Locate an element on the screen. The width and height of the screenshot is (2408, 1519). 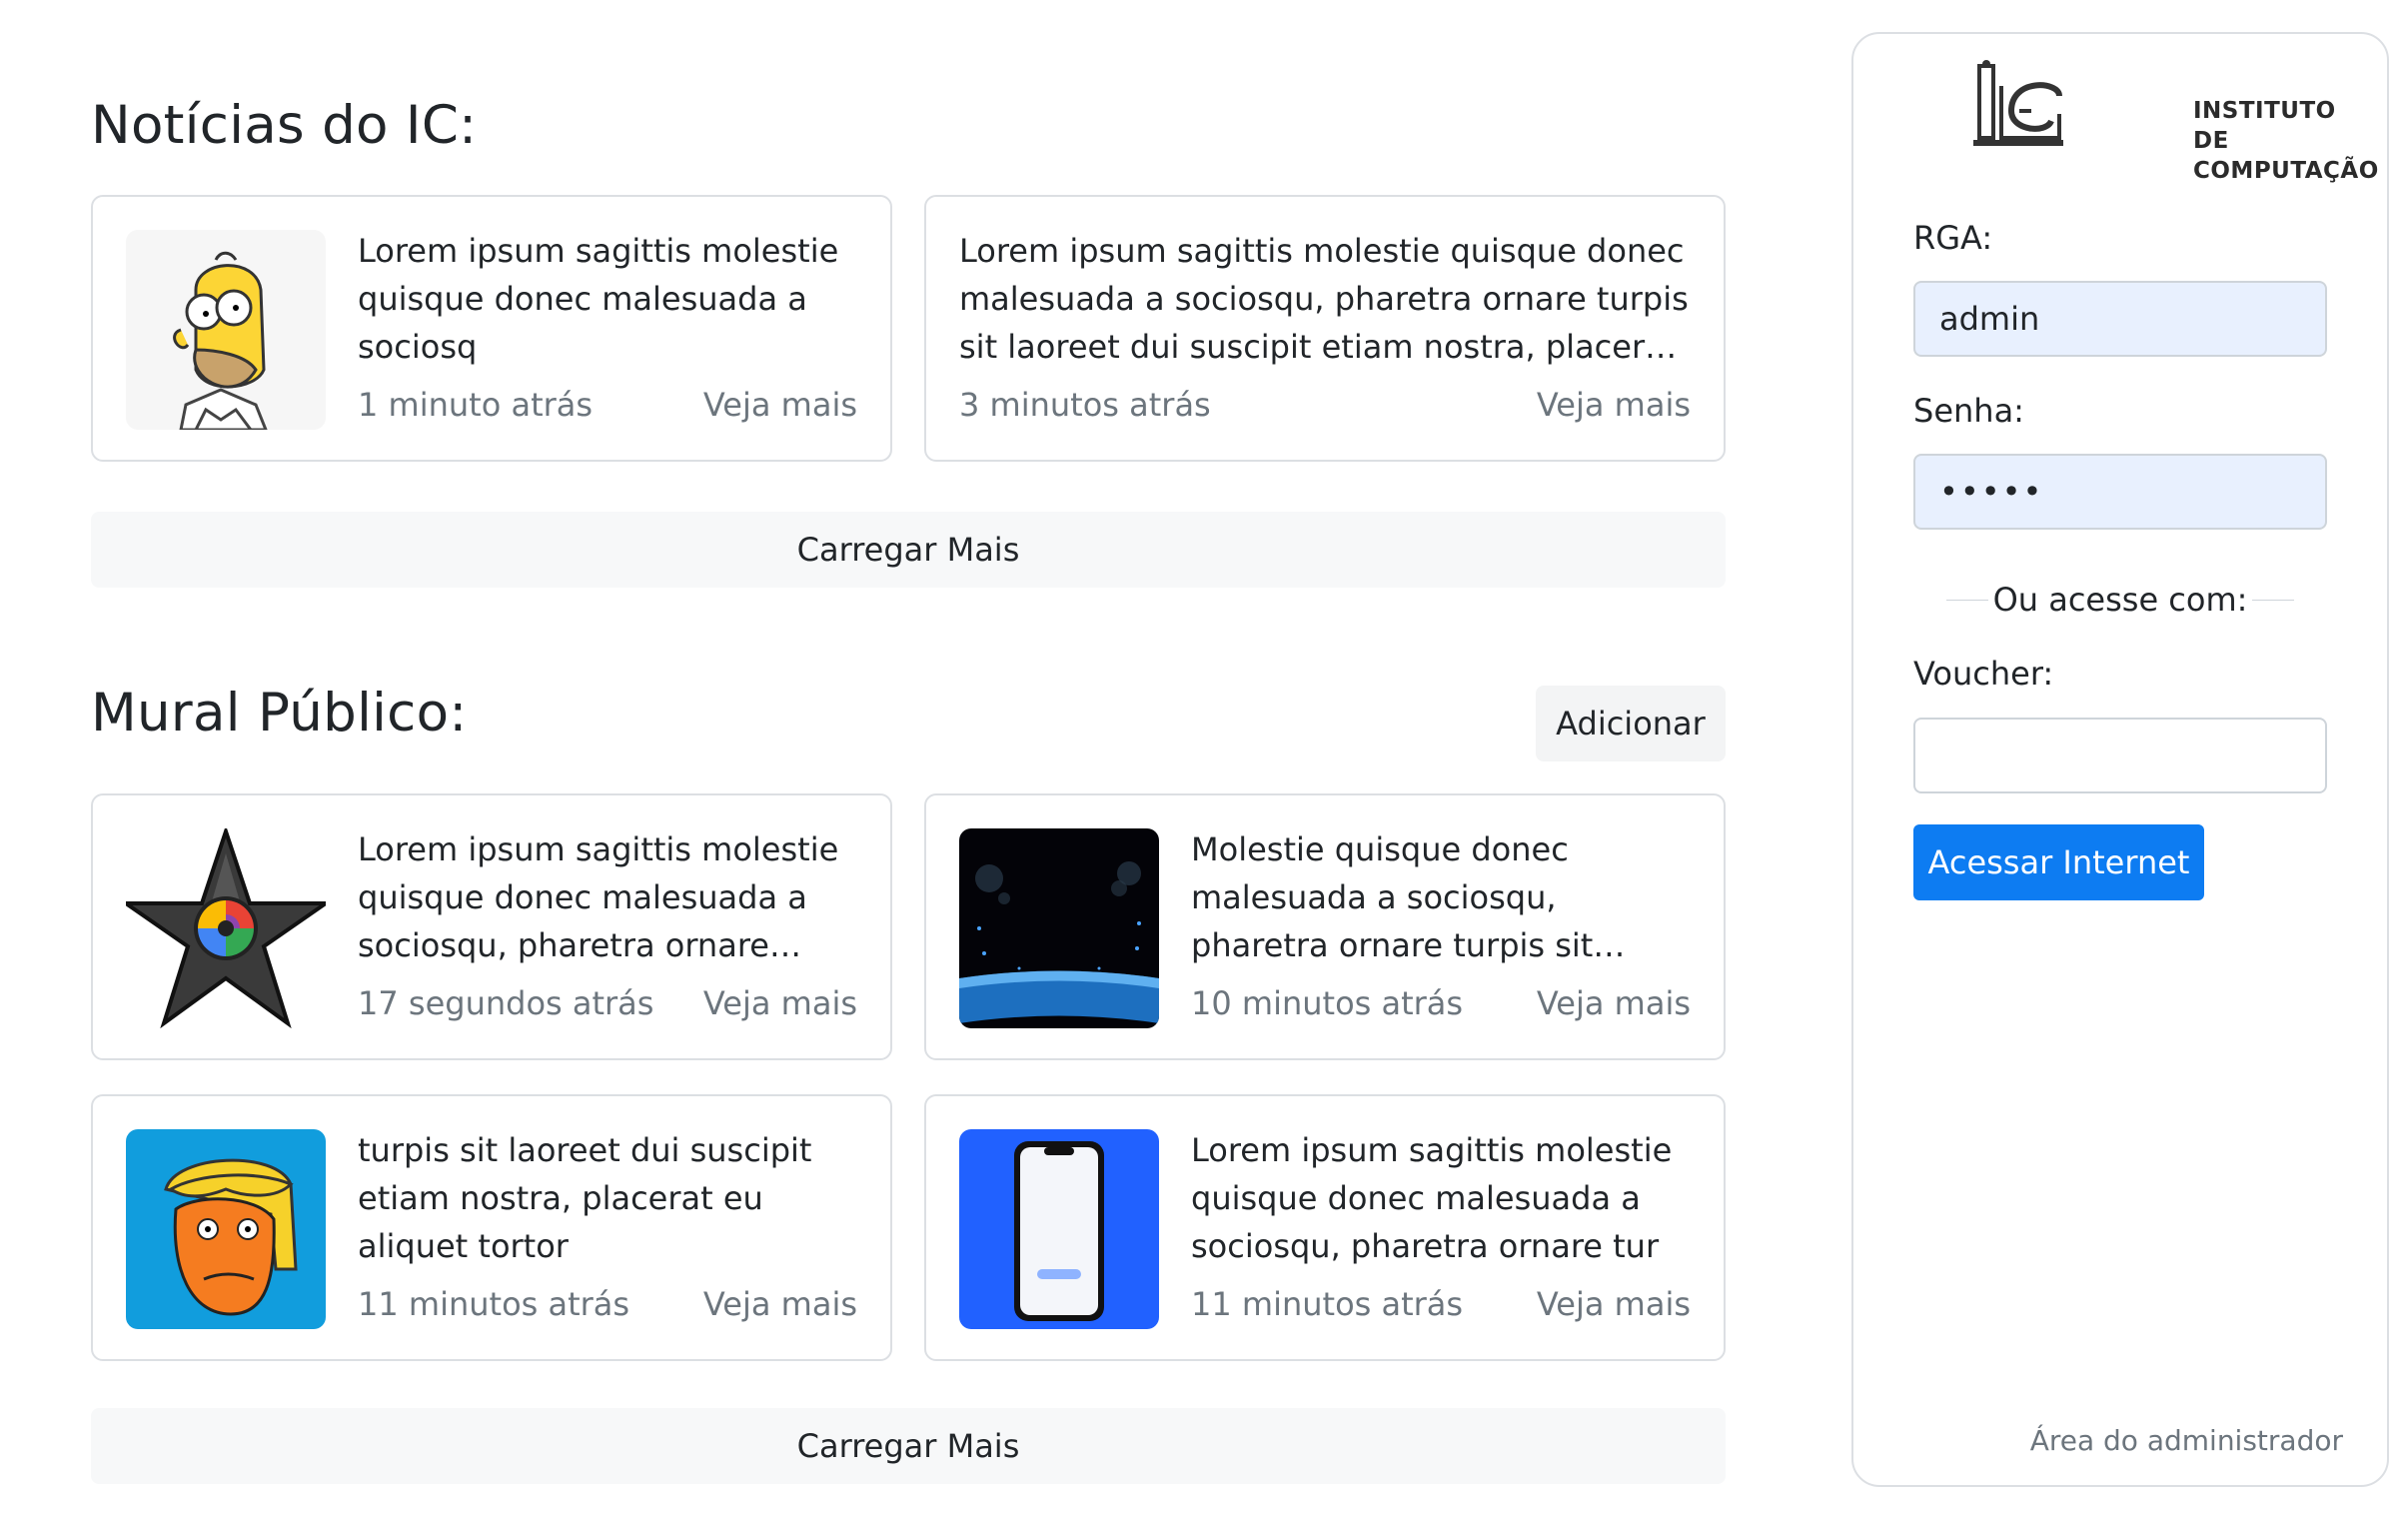
phone-mockup-image is located at coordinates (1059, 1229).